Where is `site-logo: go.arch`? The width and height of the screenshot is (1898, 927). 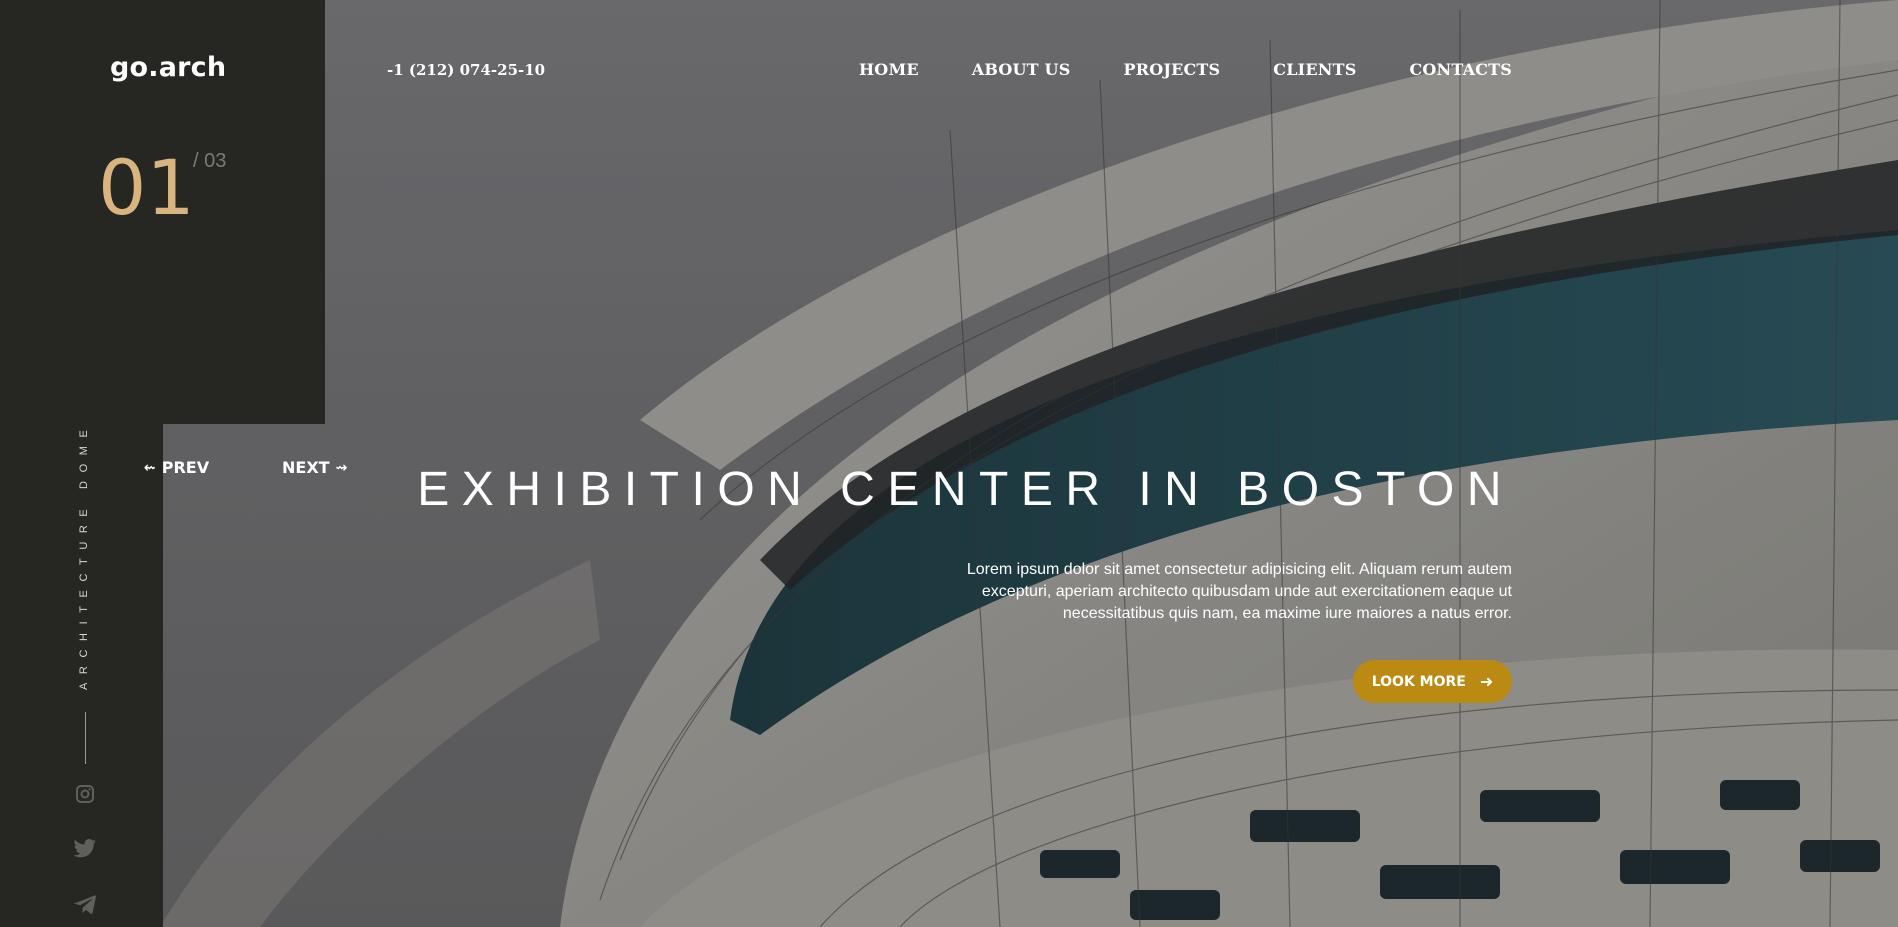 site-logo: go.arch is located at coordinates (168, 67).